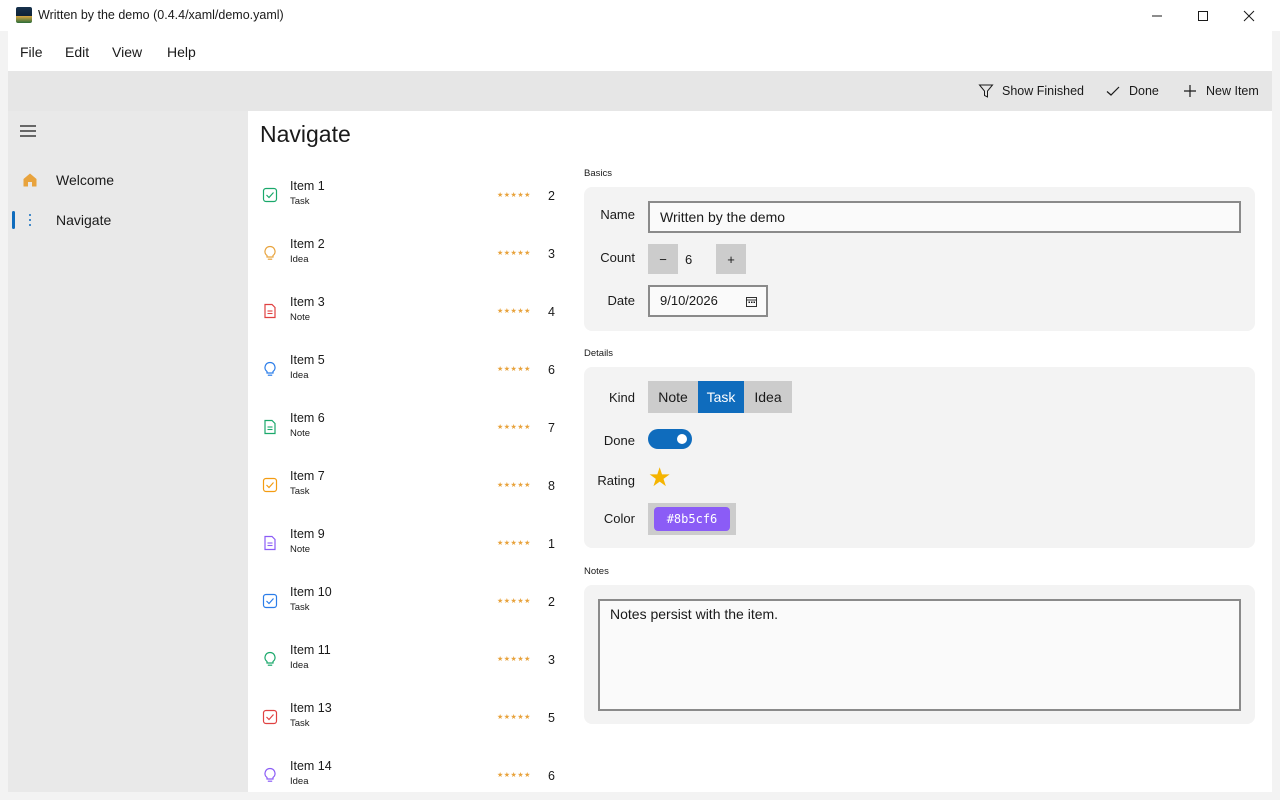  Describe the element at coordinates (128, 180) in the screenshot. I see `nav-item-welcome: Welcome` at that location.